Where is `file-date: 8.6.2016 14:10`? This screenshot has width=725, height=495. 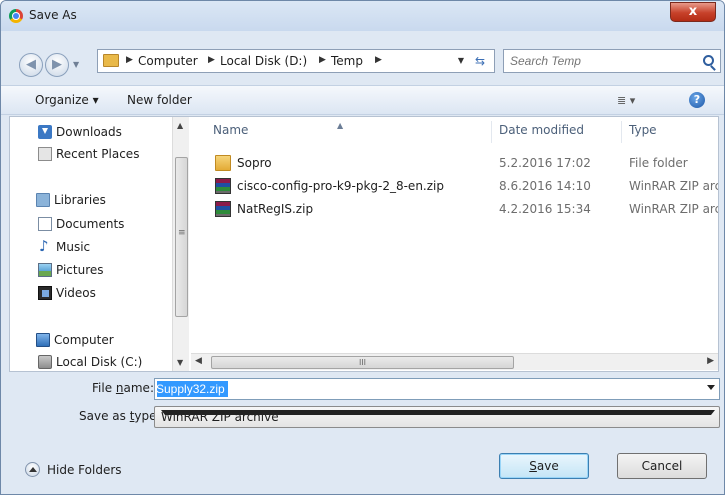
file-date: 8.6.2016 14:10 is located at coordinates (545, 186).